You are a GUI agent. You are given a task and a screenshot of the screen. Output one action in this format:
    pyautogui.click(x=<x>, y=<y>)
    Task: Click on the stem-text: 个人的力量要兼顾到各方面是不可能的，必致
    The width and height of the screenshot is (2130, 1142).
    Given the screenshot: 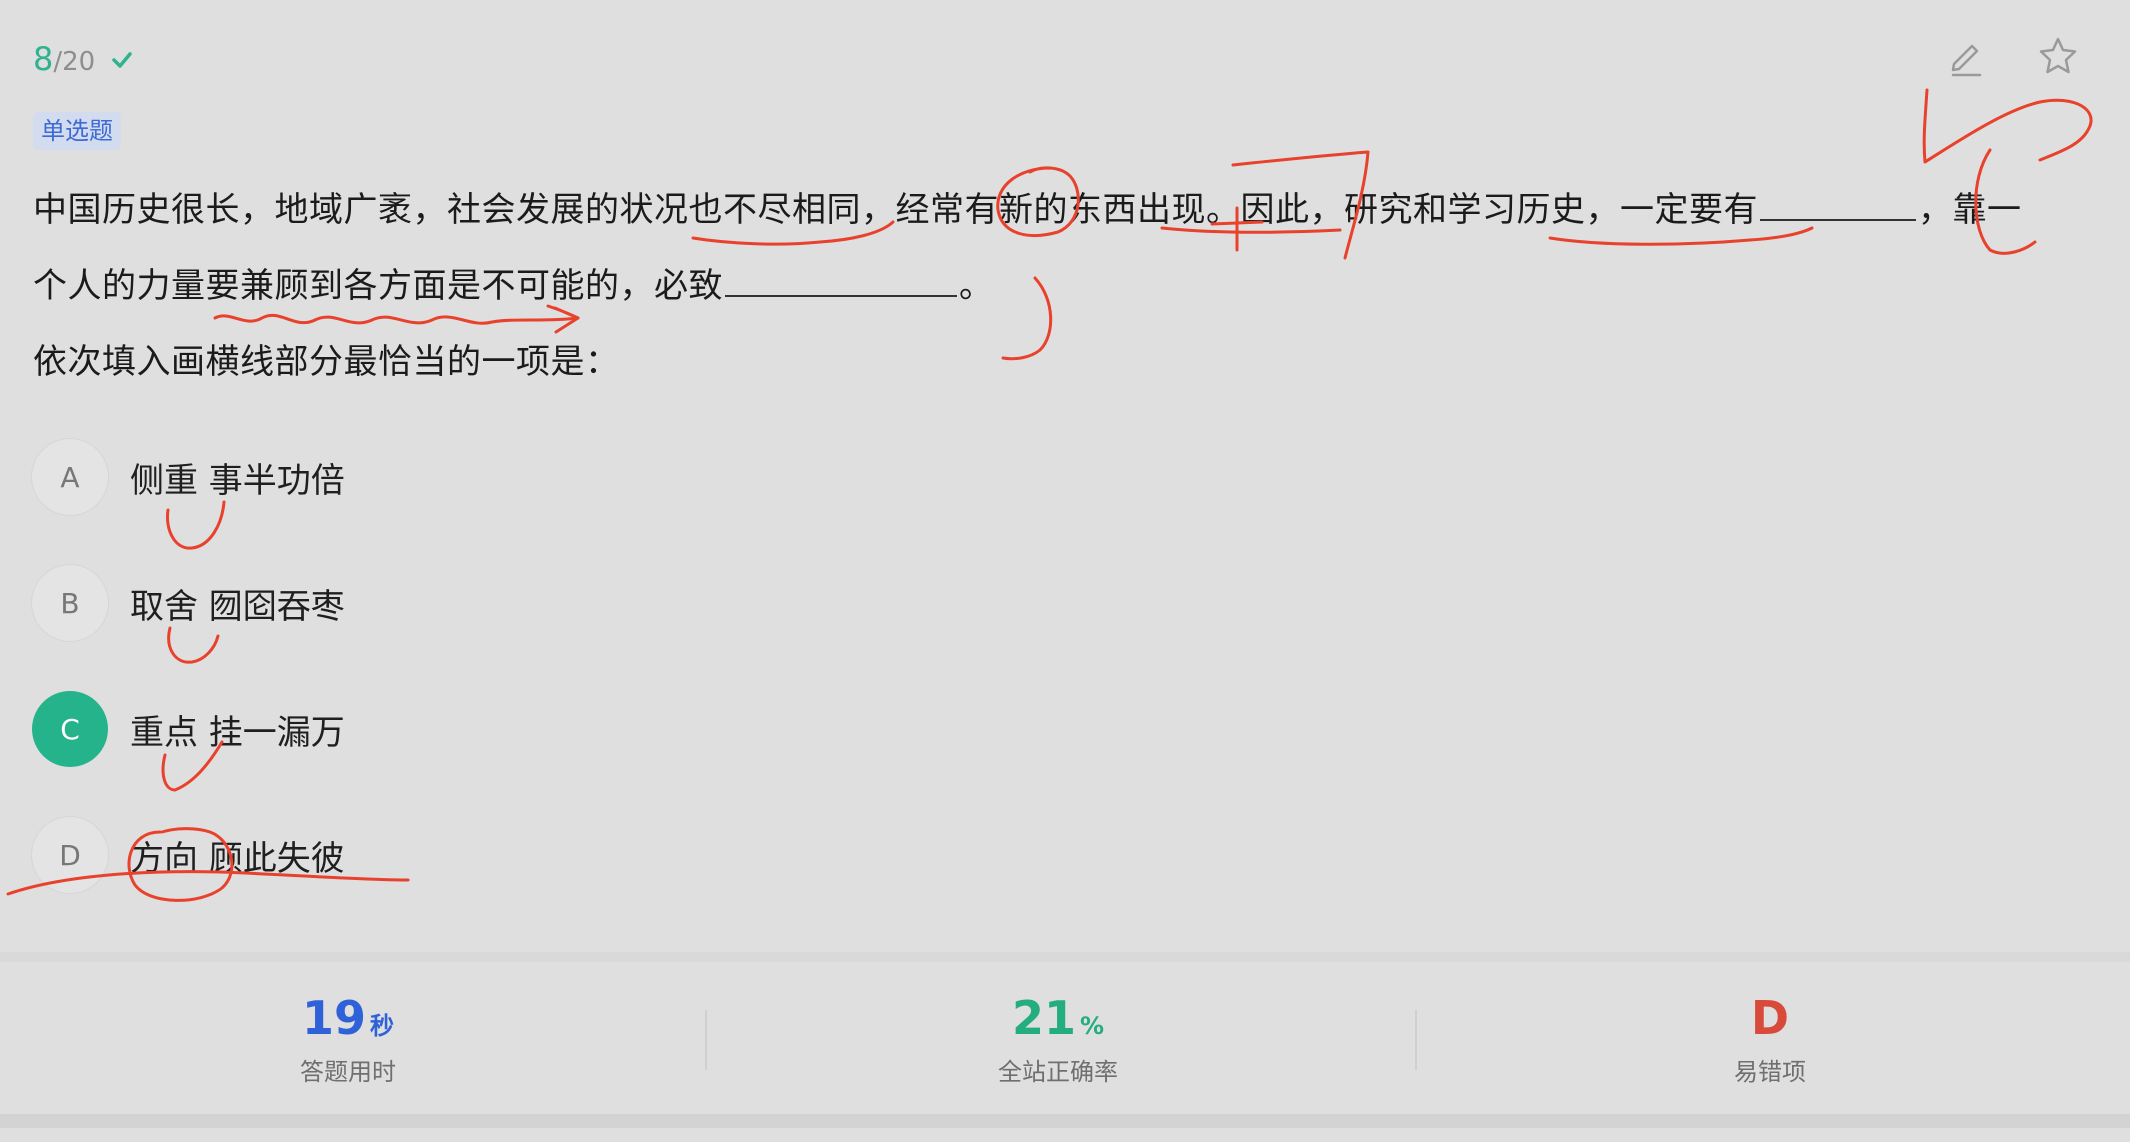 What is the action you would take?
    pyautogui.click(x=378, y=286)
    